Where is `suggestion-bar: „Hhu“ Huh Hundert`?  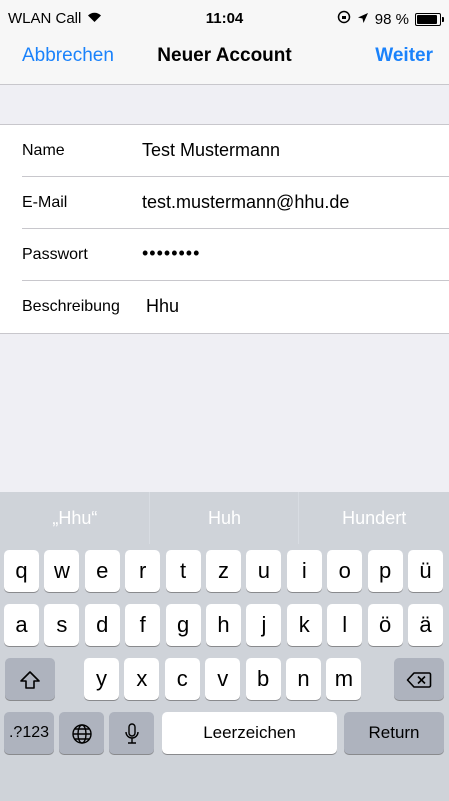 suggestion-bar: „Hhu“ Huh Hundert is located at coordinates (224, 518).